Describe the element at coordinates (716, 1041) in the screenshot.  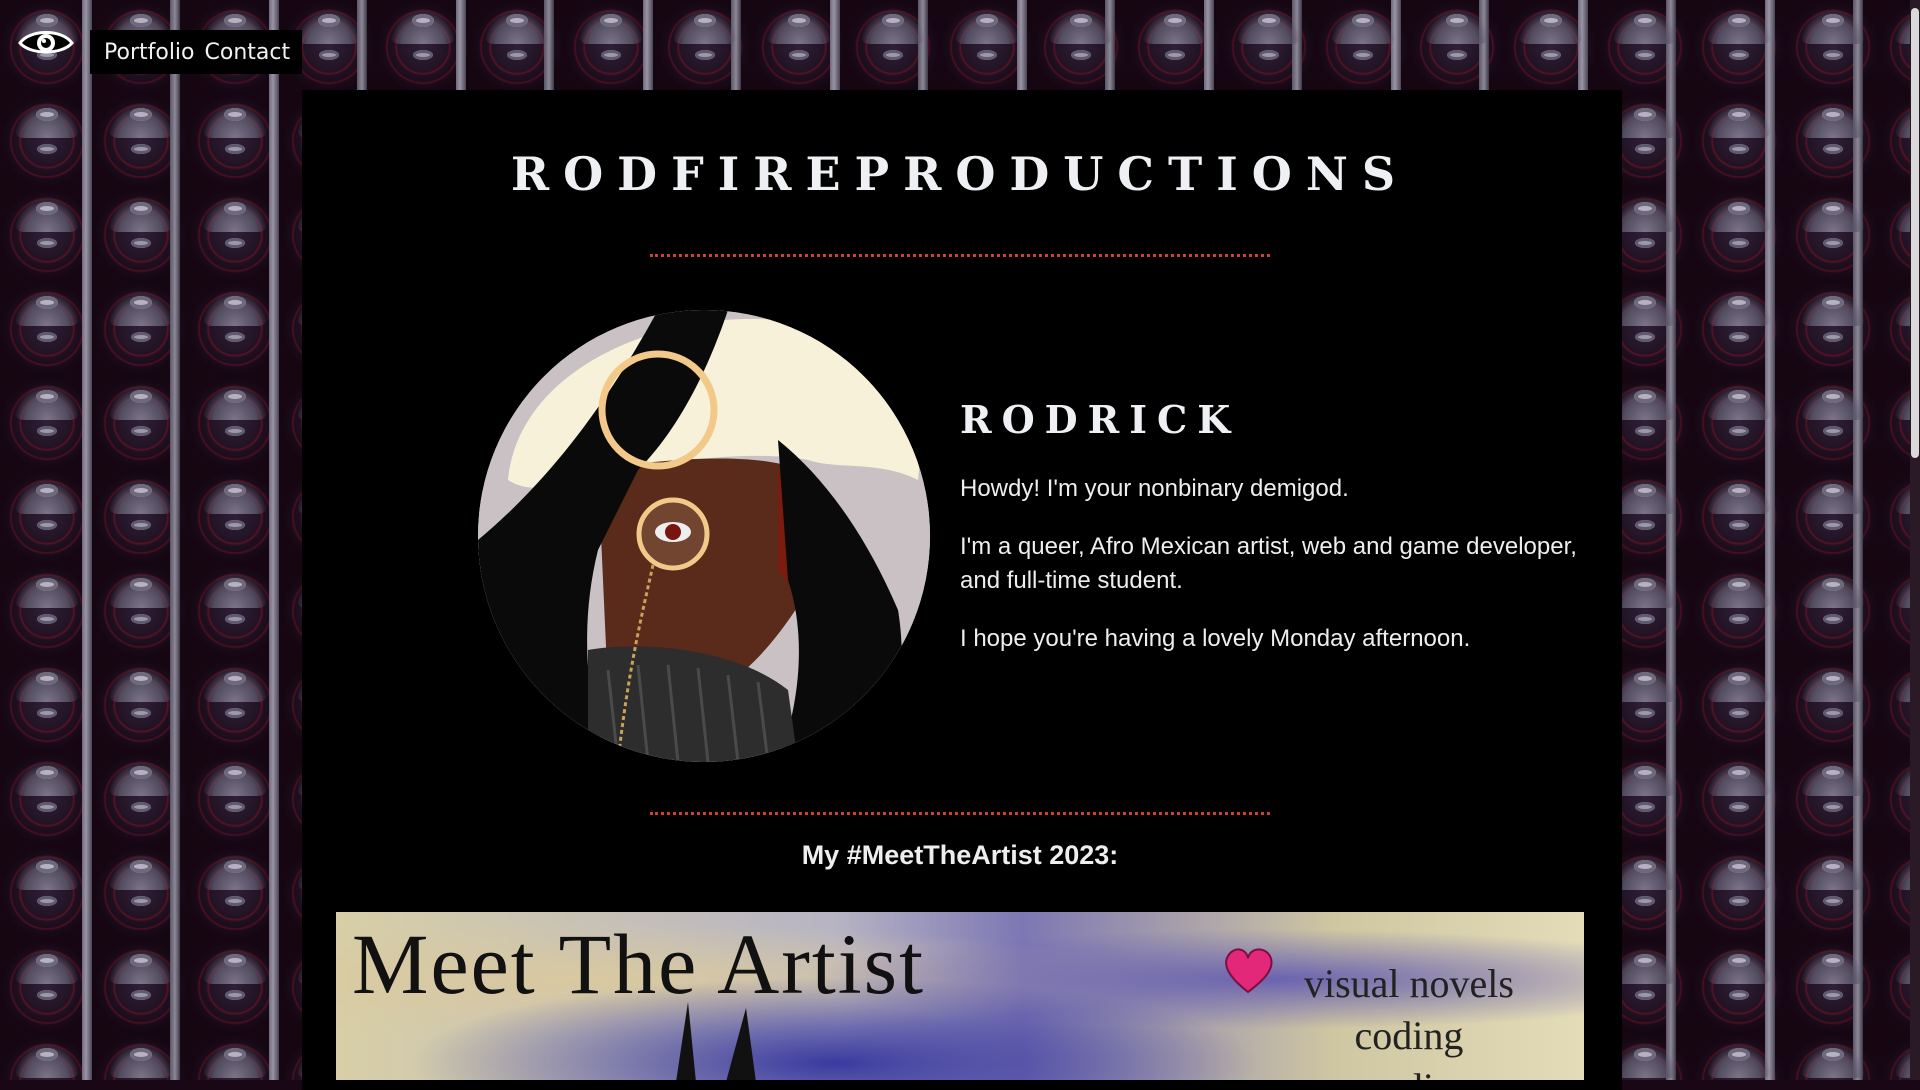
I see `horns-drawing` at that location.